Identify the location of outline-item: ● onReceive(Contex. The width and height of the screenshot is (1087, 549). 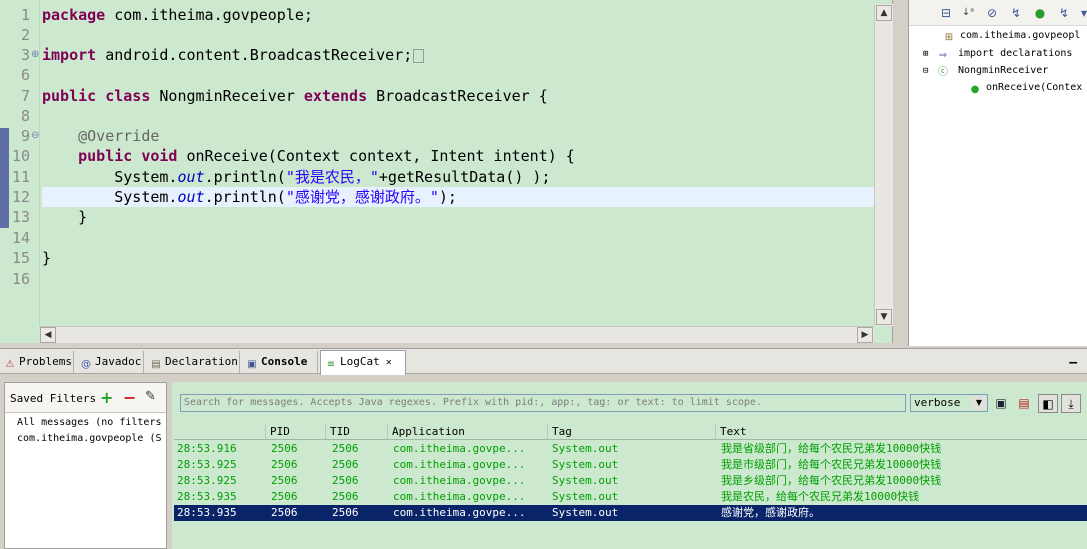
(1026, 88).